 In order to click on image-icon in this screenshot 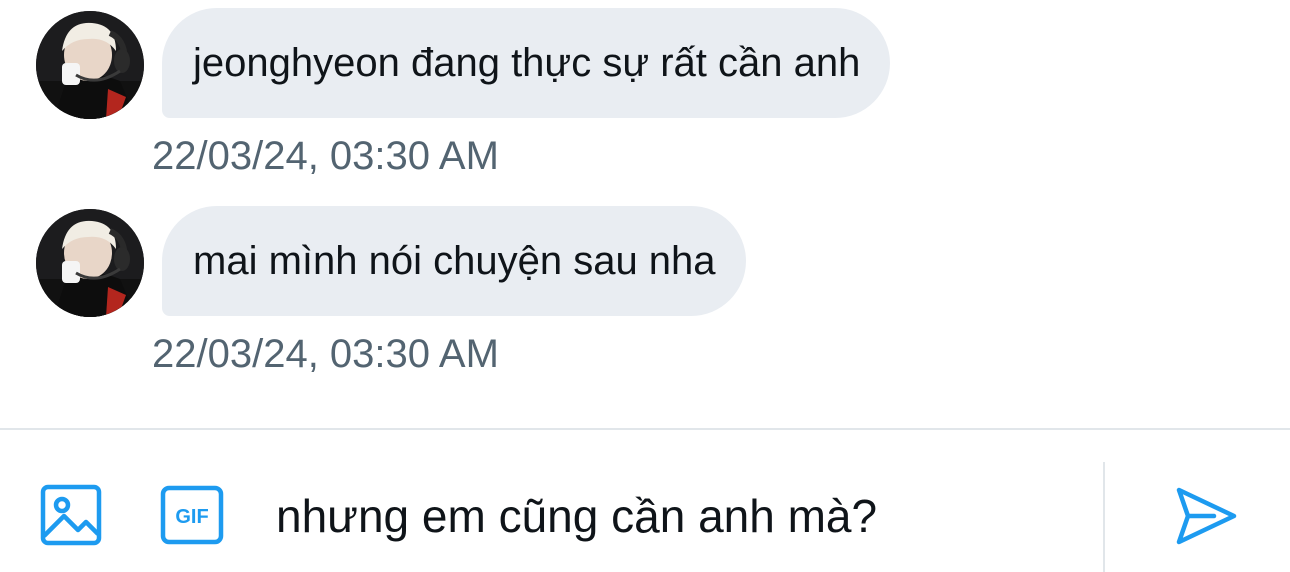, I will do `click(71, 515)`.